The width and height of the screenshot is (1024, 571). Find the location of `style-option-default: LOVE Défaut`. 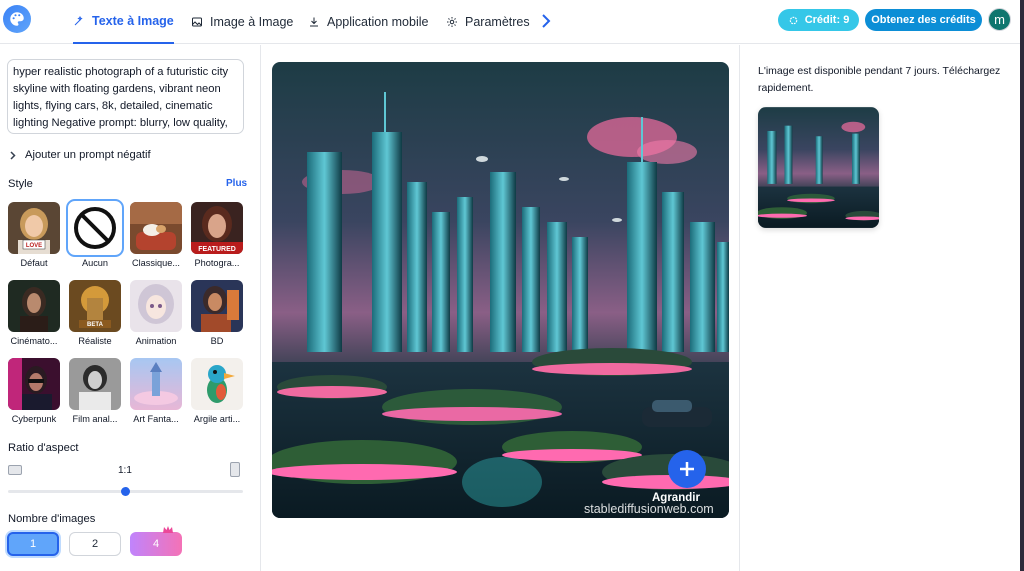

style-option-default: LOVE Défaut is located at coordinates (34, 237).